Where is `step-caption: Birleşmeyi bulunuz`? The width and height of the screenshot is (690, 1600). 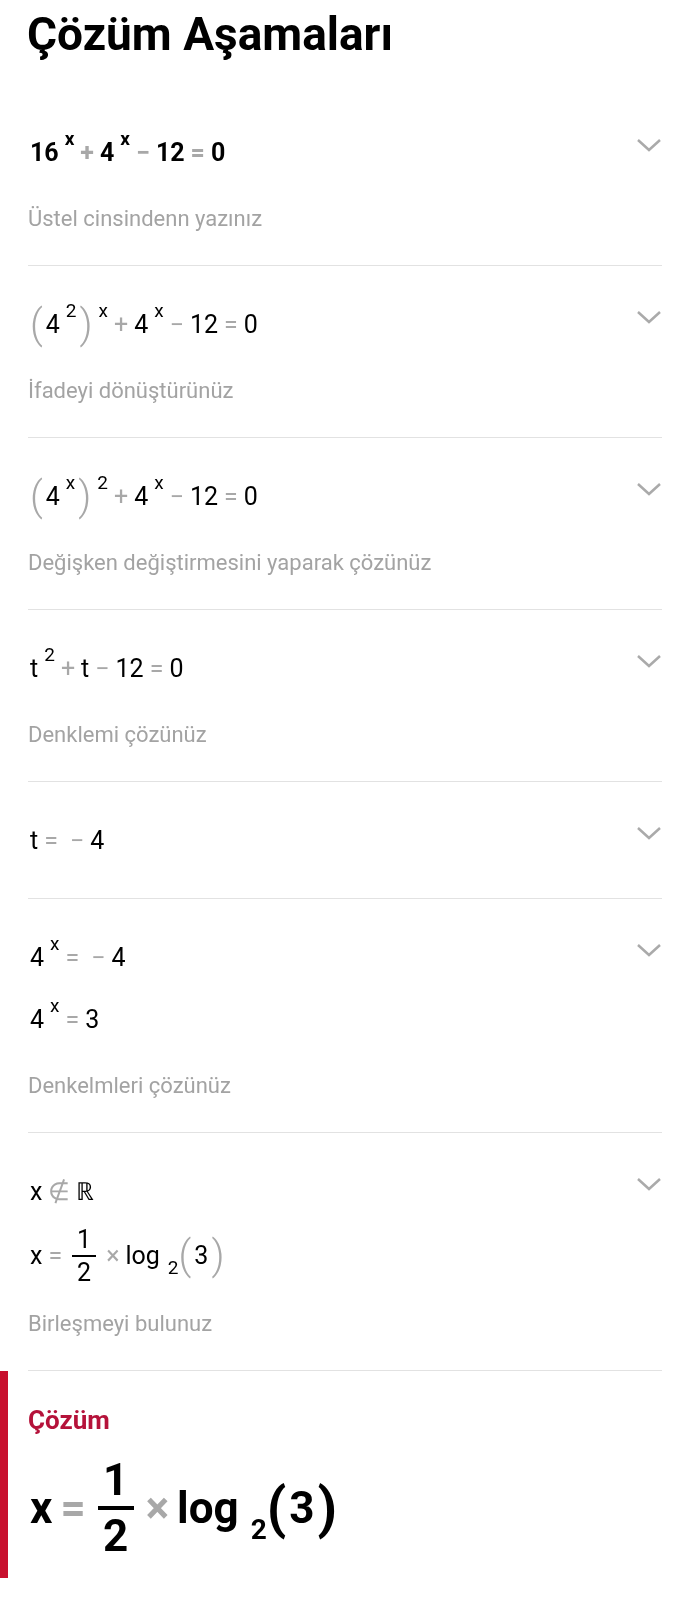 step-caption: Birleşmeyi bulunuz is located at coordinates (121, 1323).